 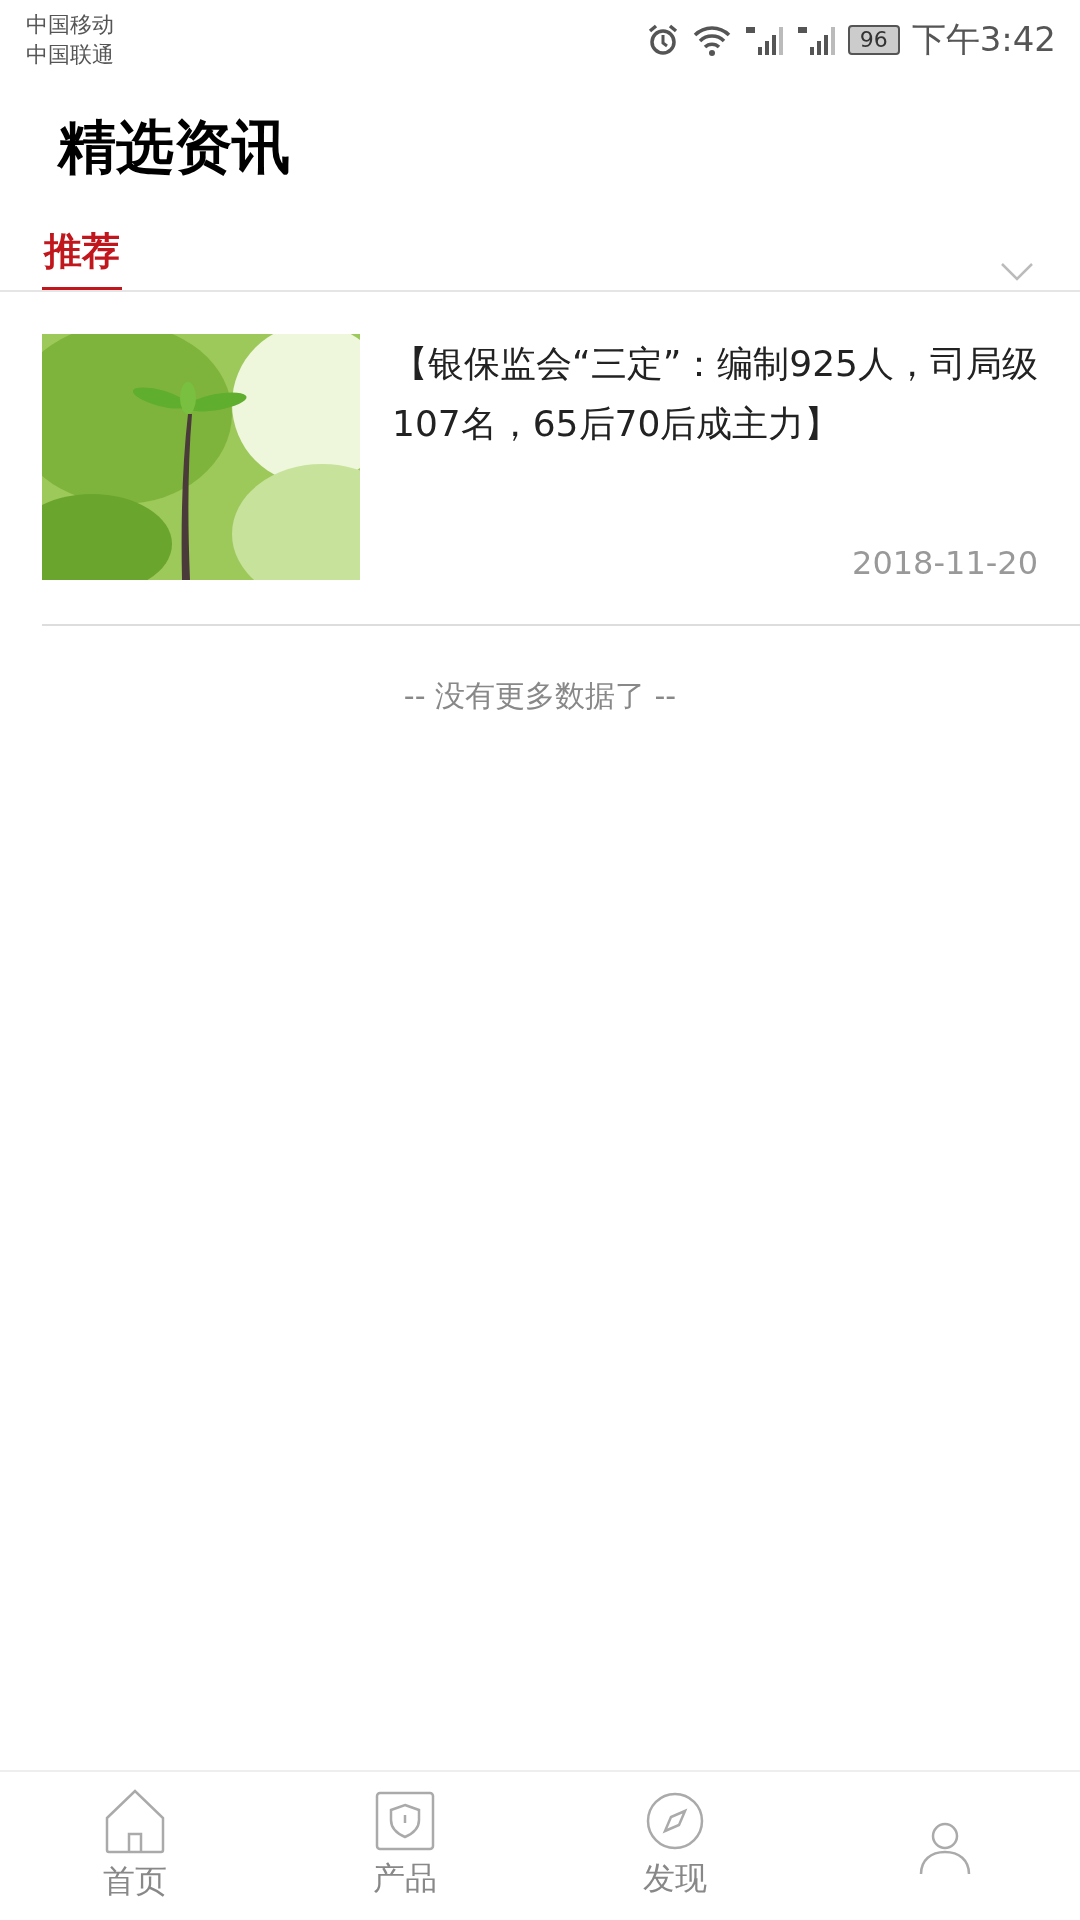 I want to click on status-time: 下午3:42, so click(x=983, y=39).